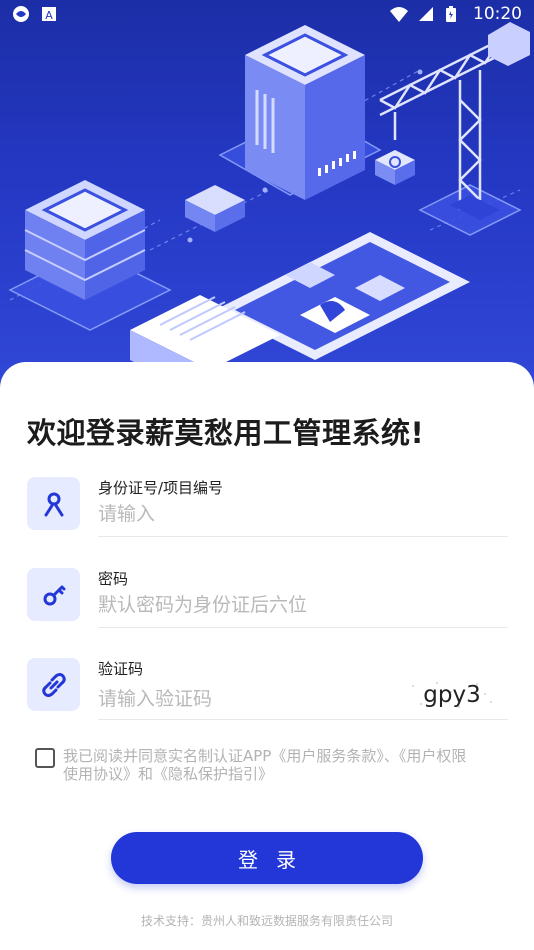  What do you see at coordinates (53, 594) in the screenshot?
I see `key-icon` at bounding box center [53, 594].